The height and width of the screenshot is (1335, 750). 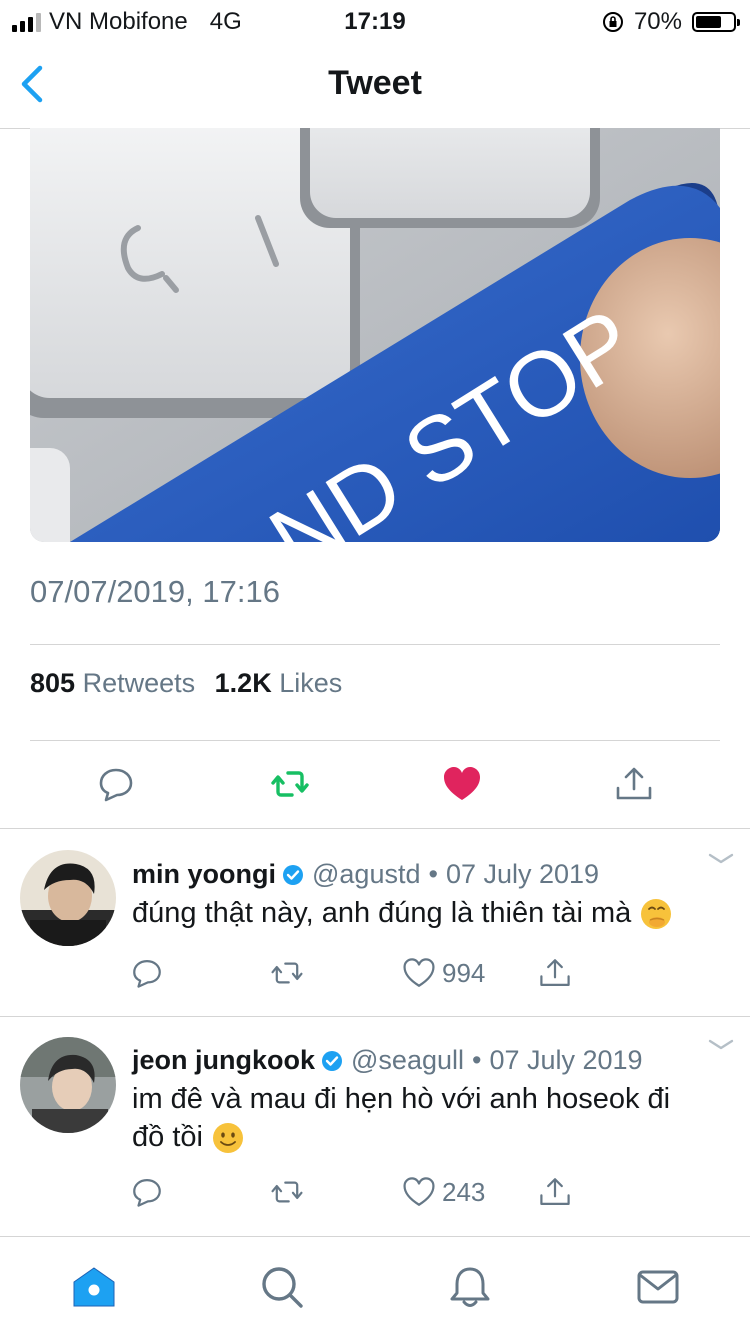 I want to click on page-title: Tweet, so click(x=375, y=83).